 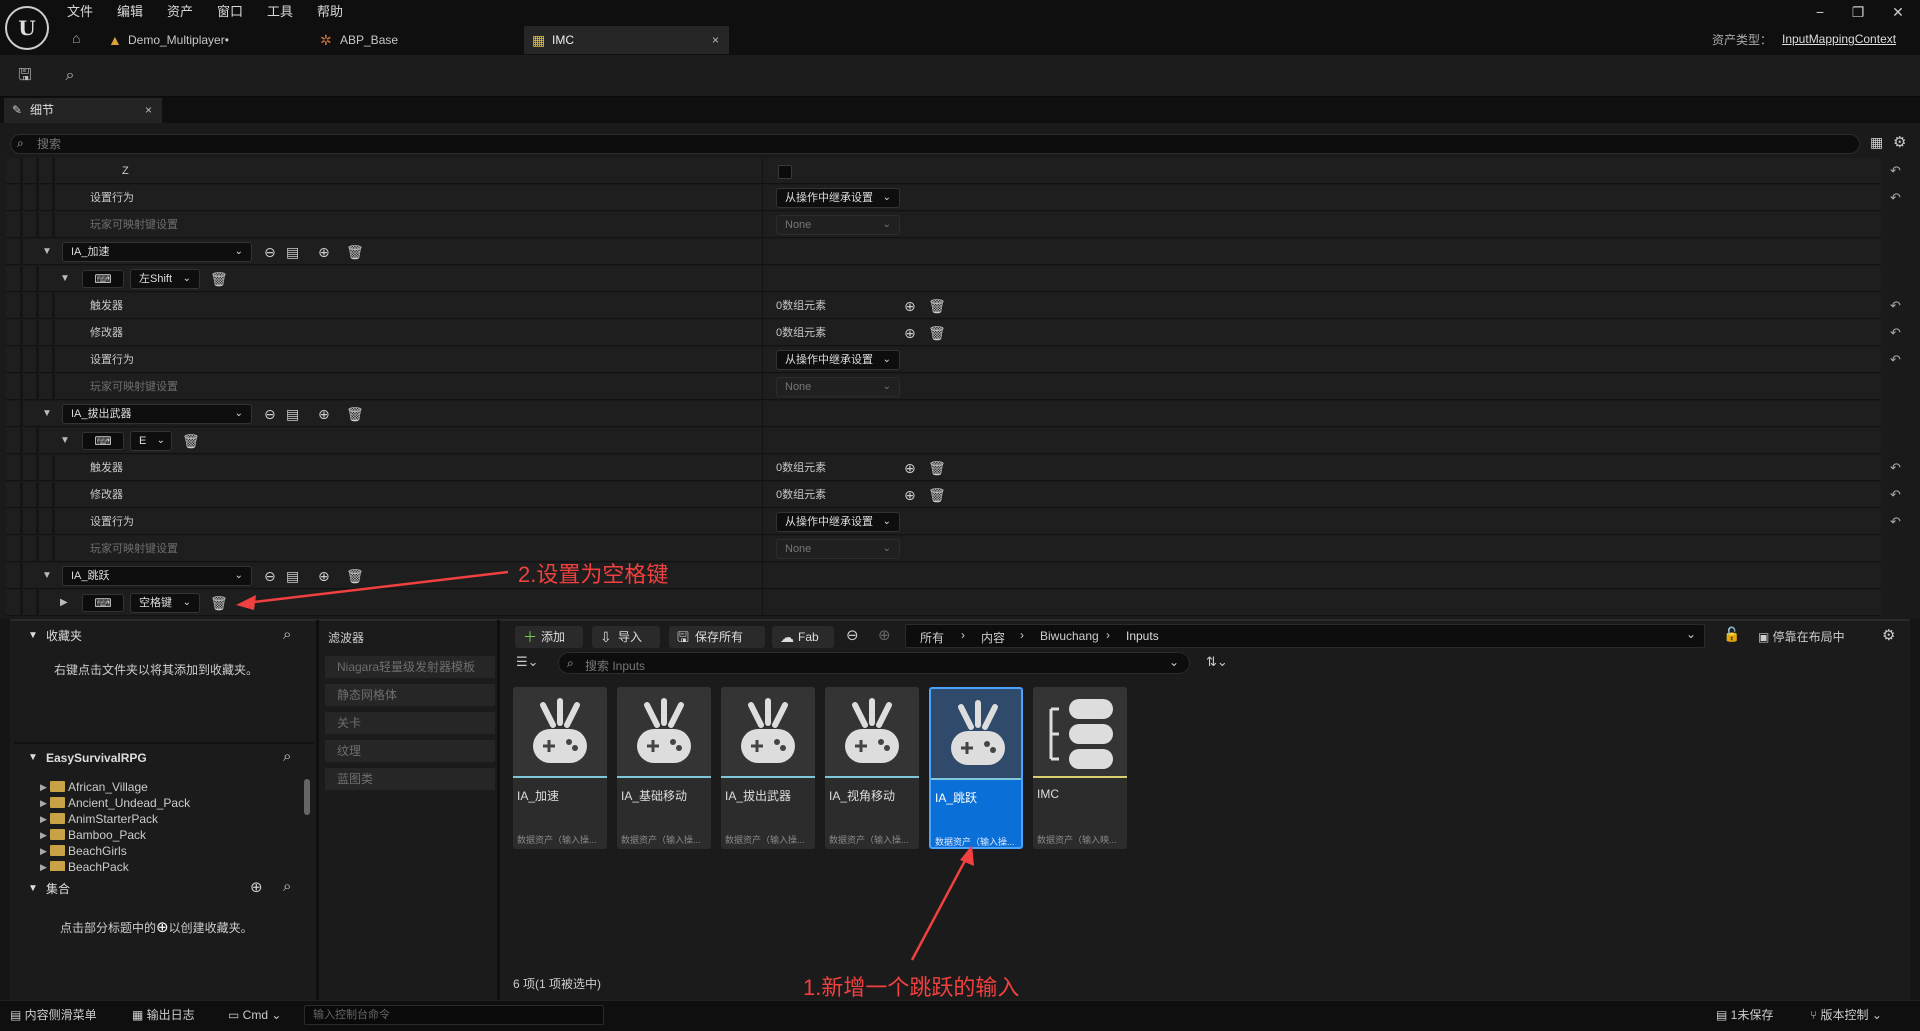 I want to click on drawer-icon: ▤, so click(x=17, y=1015).